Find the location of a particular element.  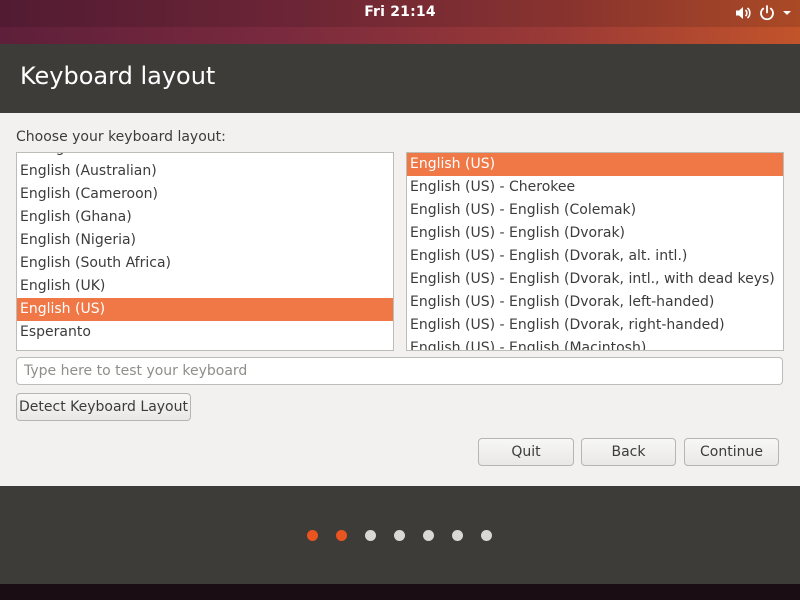

chevron-down-icon is located at coordinates (787, 13).